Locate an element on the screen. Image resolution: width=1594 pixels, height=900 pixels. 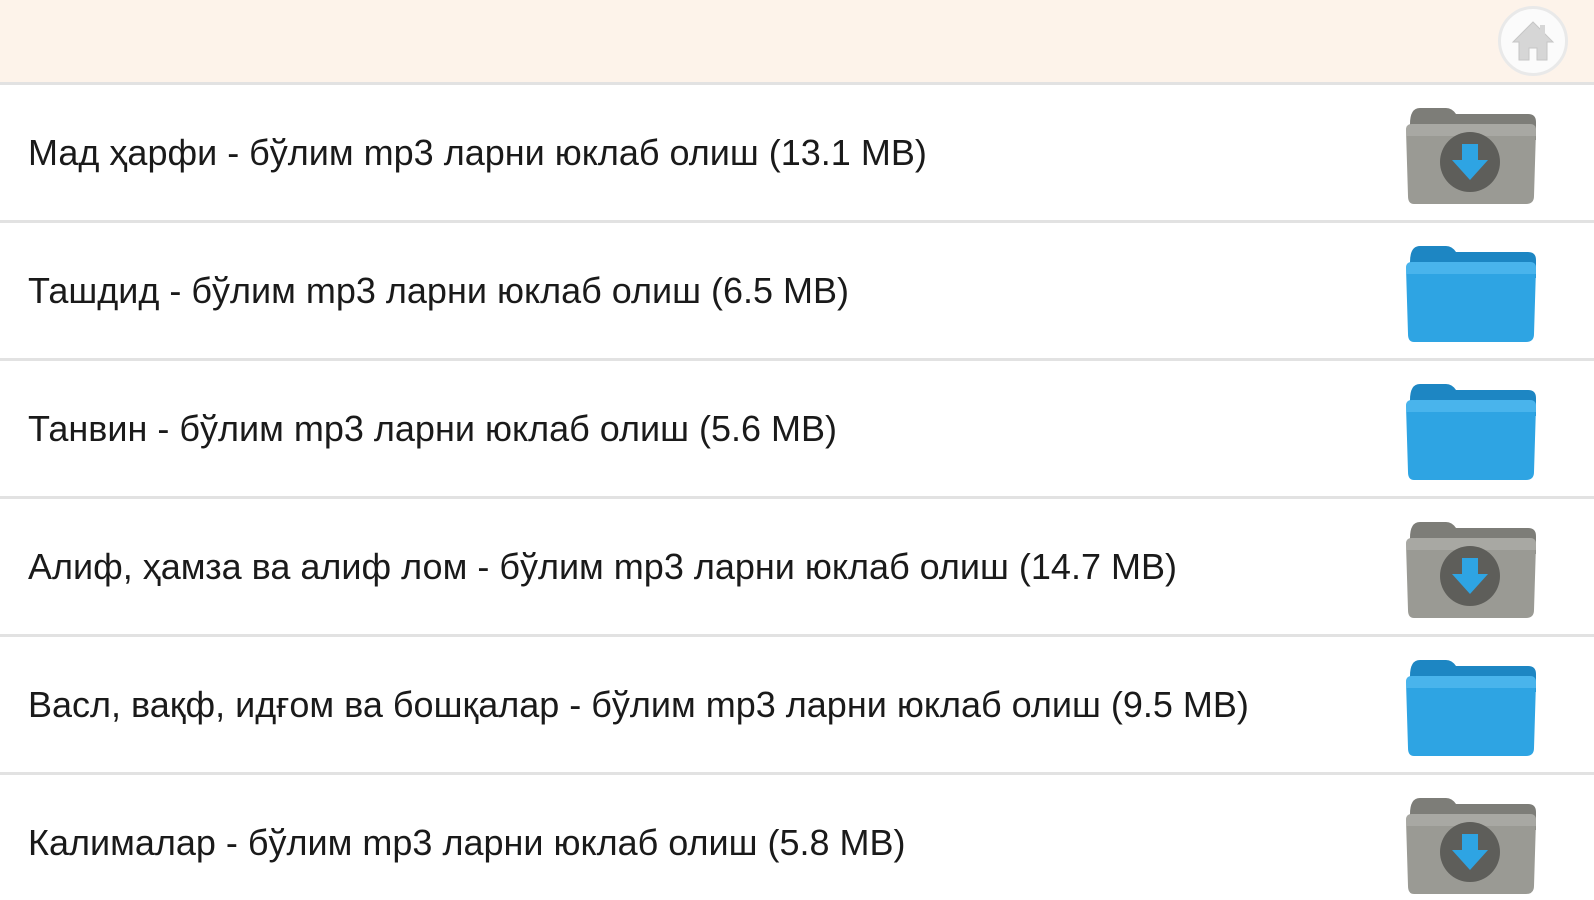
home-icon is located at coordinates (1533, 41).